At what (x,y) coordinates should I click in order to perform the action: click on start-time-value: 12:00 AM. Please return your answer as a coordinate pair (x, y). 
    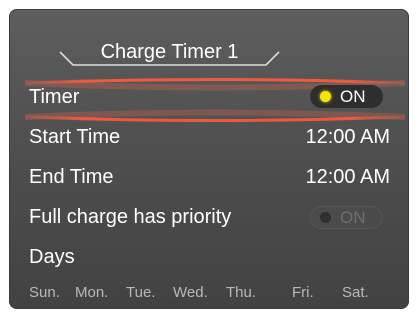
    Looking at the image, I should click on (347, 137).